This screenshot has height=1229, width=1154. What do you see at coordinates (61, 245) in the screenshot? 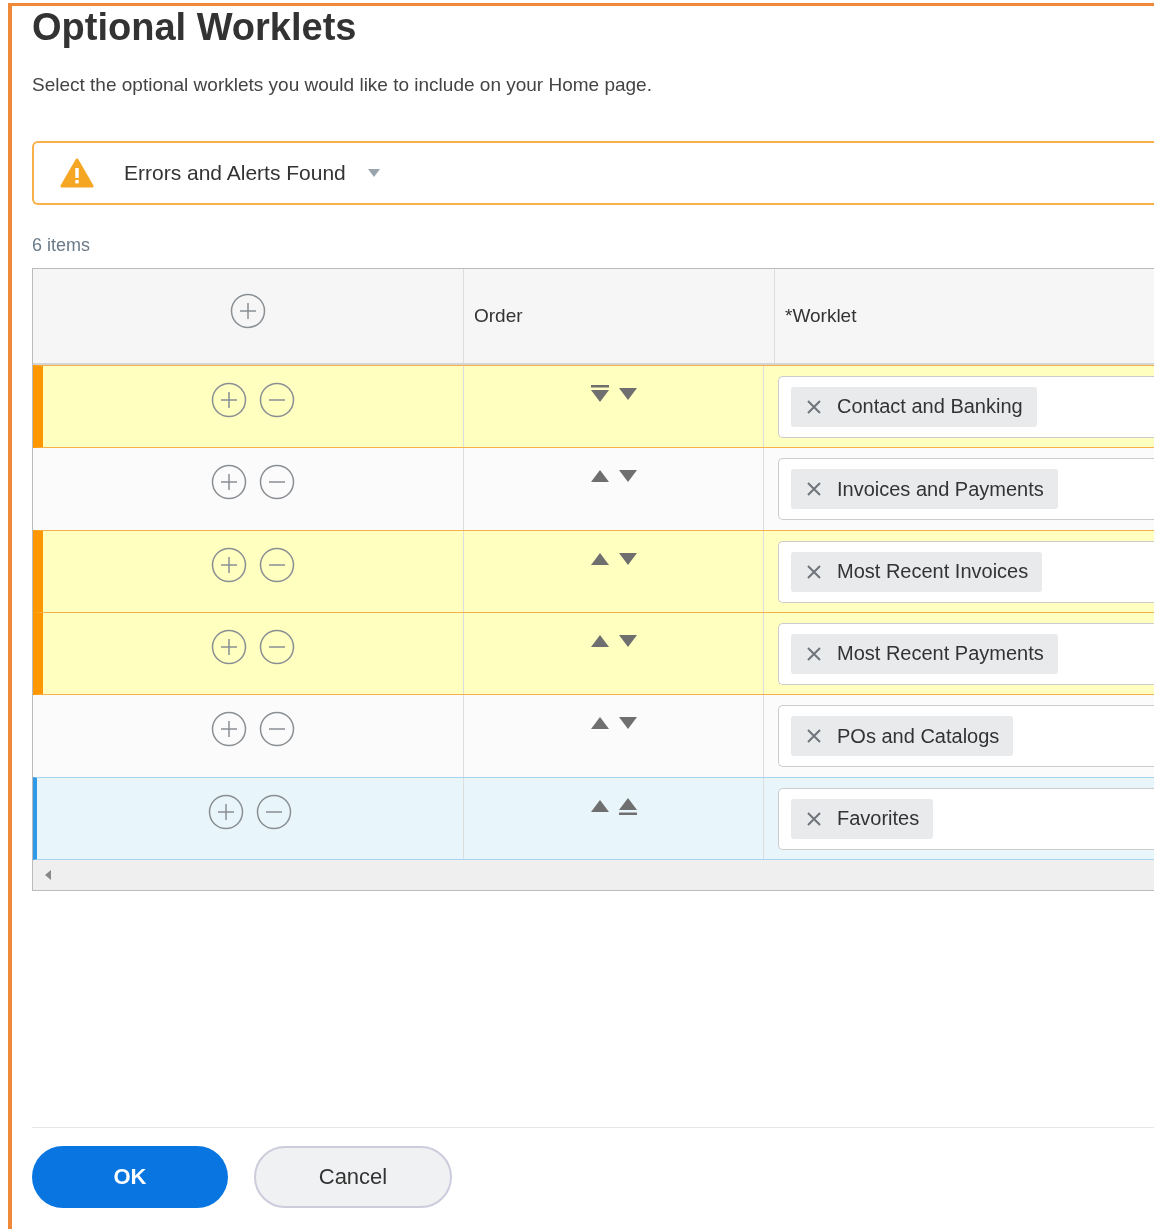
I see `item-count: 6 items` at bounding box center [61, 245].